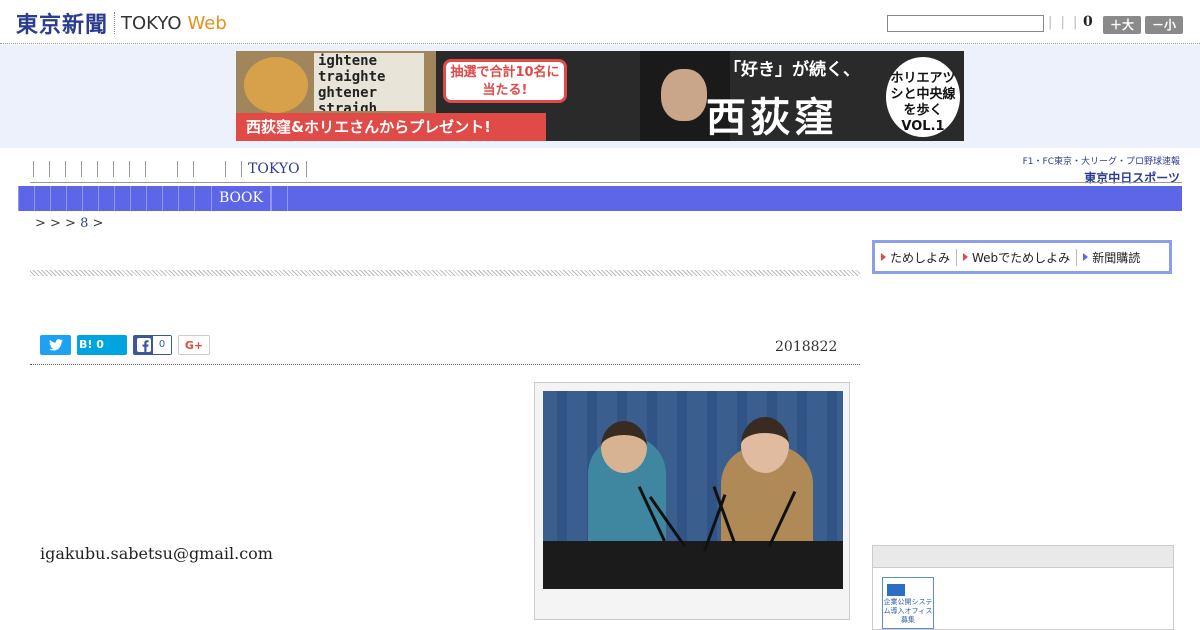 The image size is (1200, 630). What do you see at coordinates (91, 344) in the screenshot?
I see `hatena-icon: B! 0` at bounding box center [91, 344].